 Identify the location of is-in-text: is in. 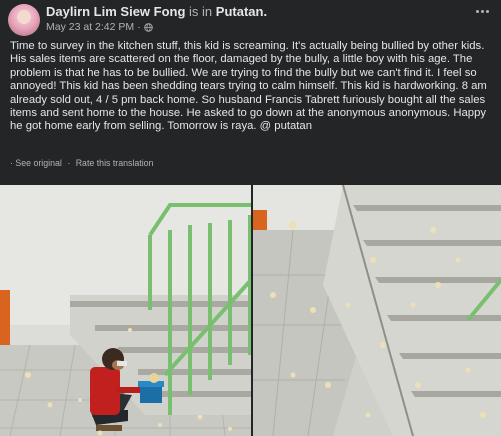
(201, 11).